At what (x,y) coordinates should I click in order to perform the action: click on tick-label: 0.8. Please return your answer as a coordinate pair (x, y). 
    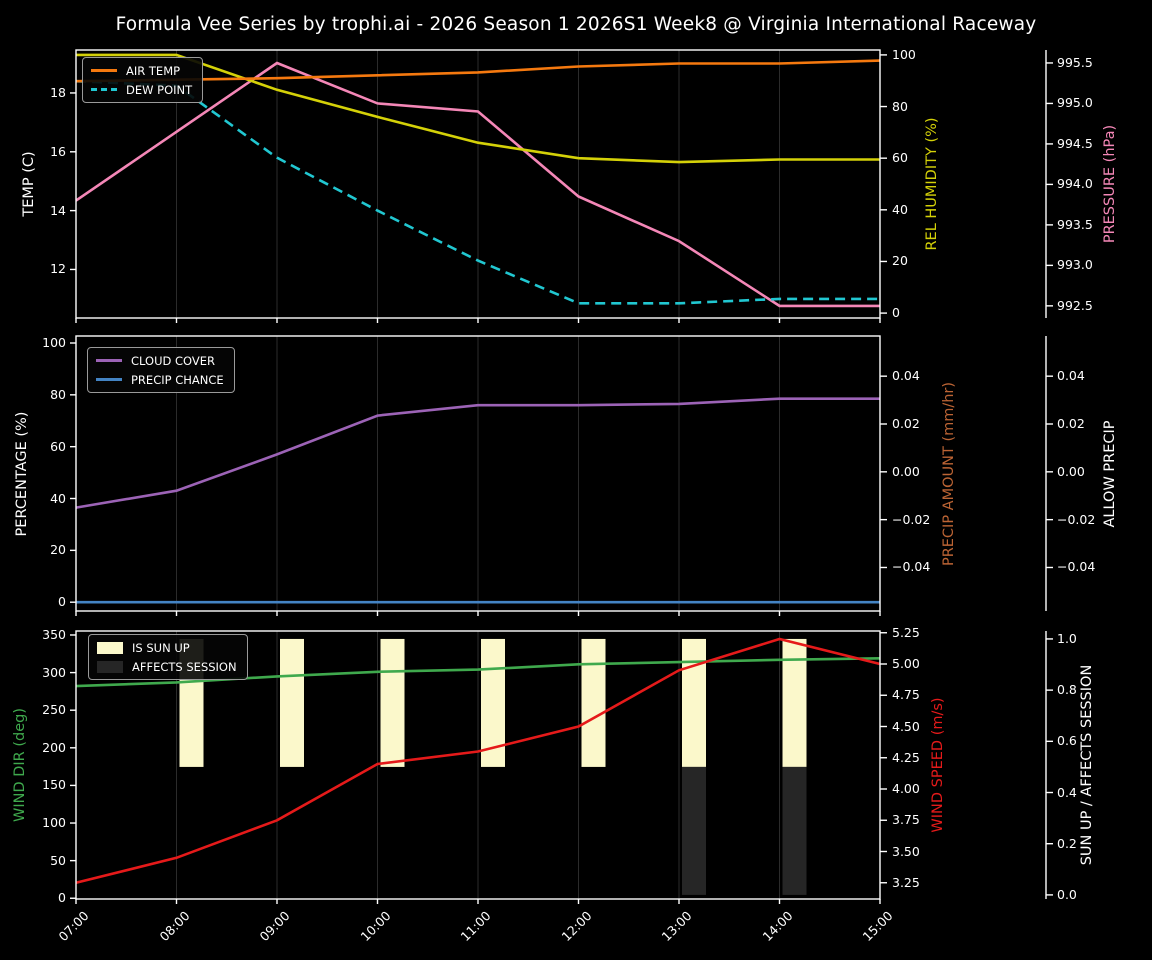
    Looking at the image, I should click on (1067, 690).